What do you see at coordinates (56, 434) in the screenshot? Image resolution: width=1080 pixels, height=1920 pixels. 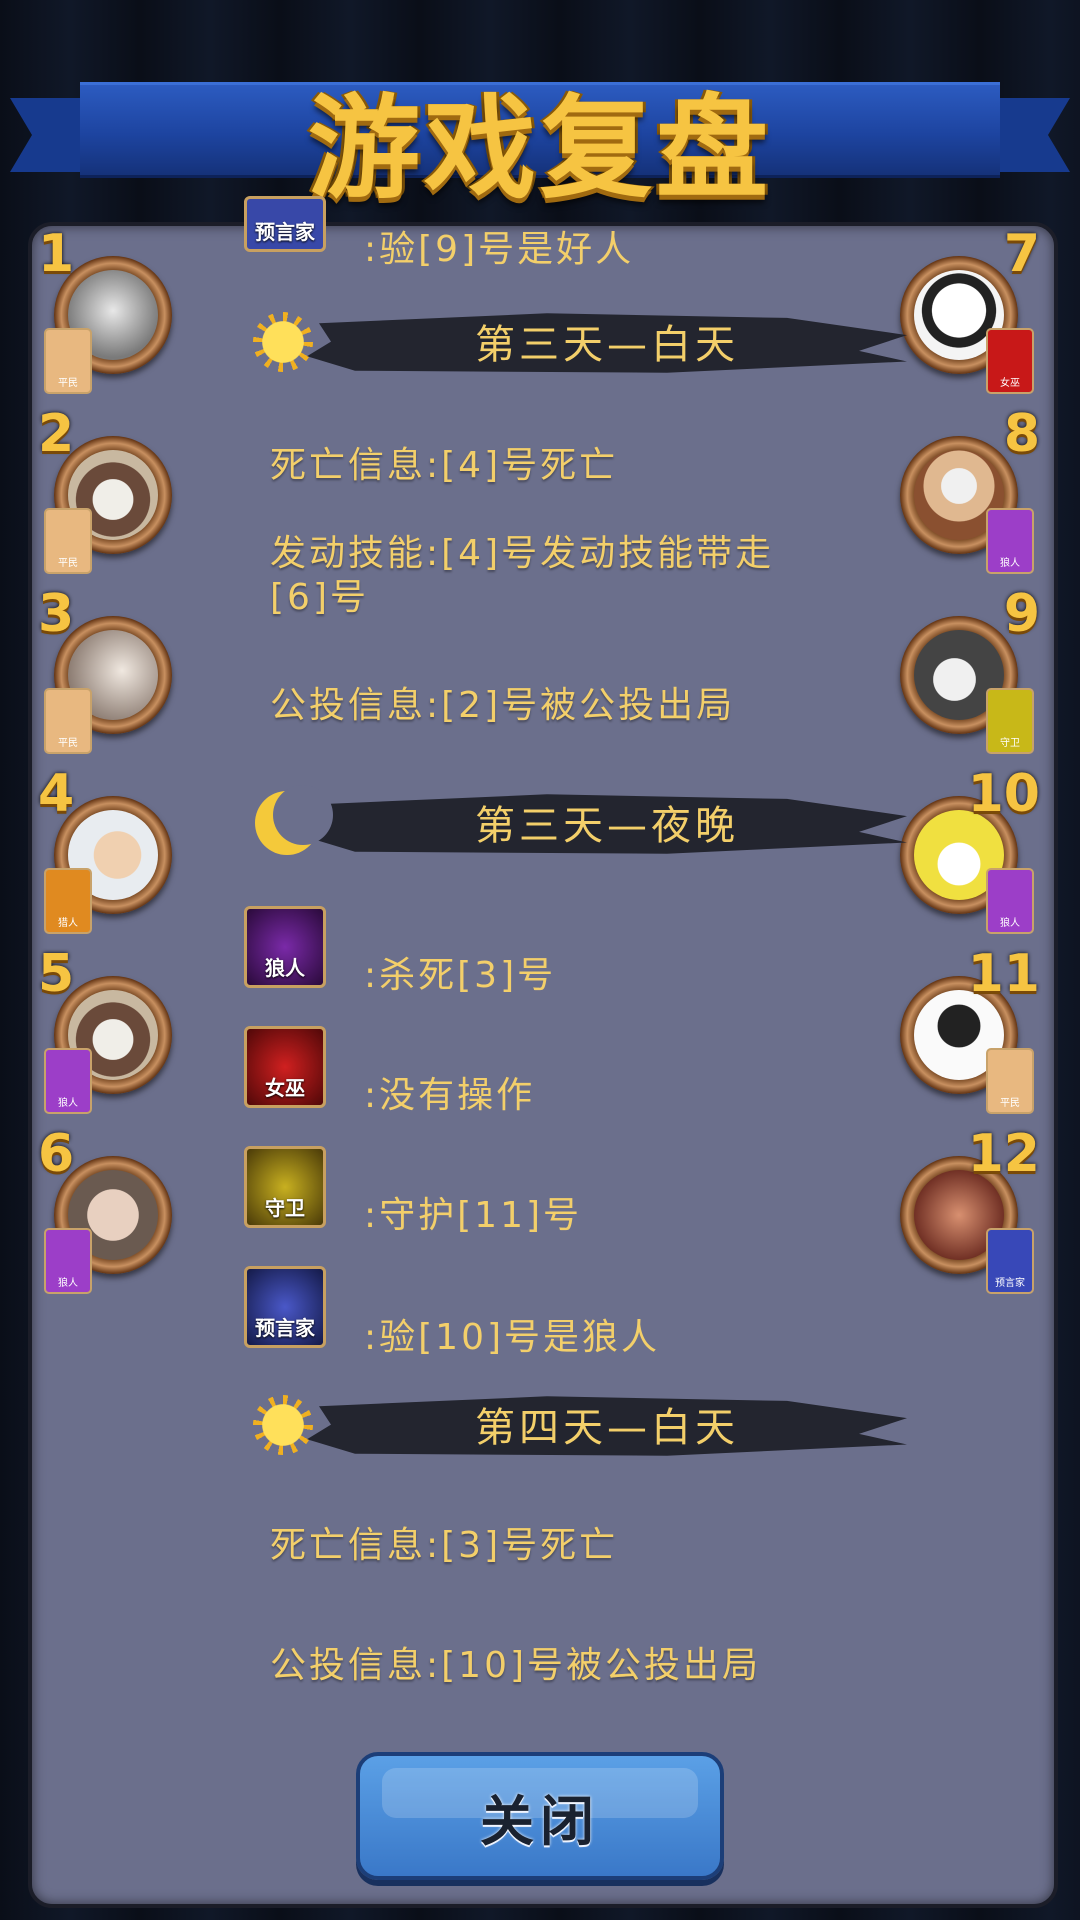 I see `player-number: 2` at bounding box center [56, 434].